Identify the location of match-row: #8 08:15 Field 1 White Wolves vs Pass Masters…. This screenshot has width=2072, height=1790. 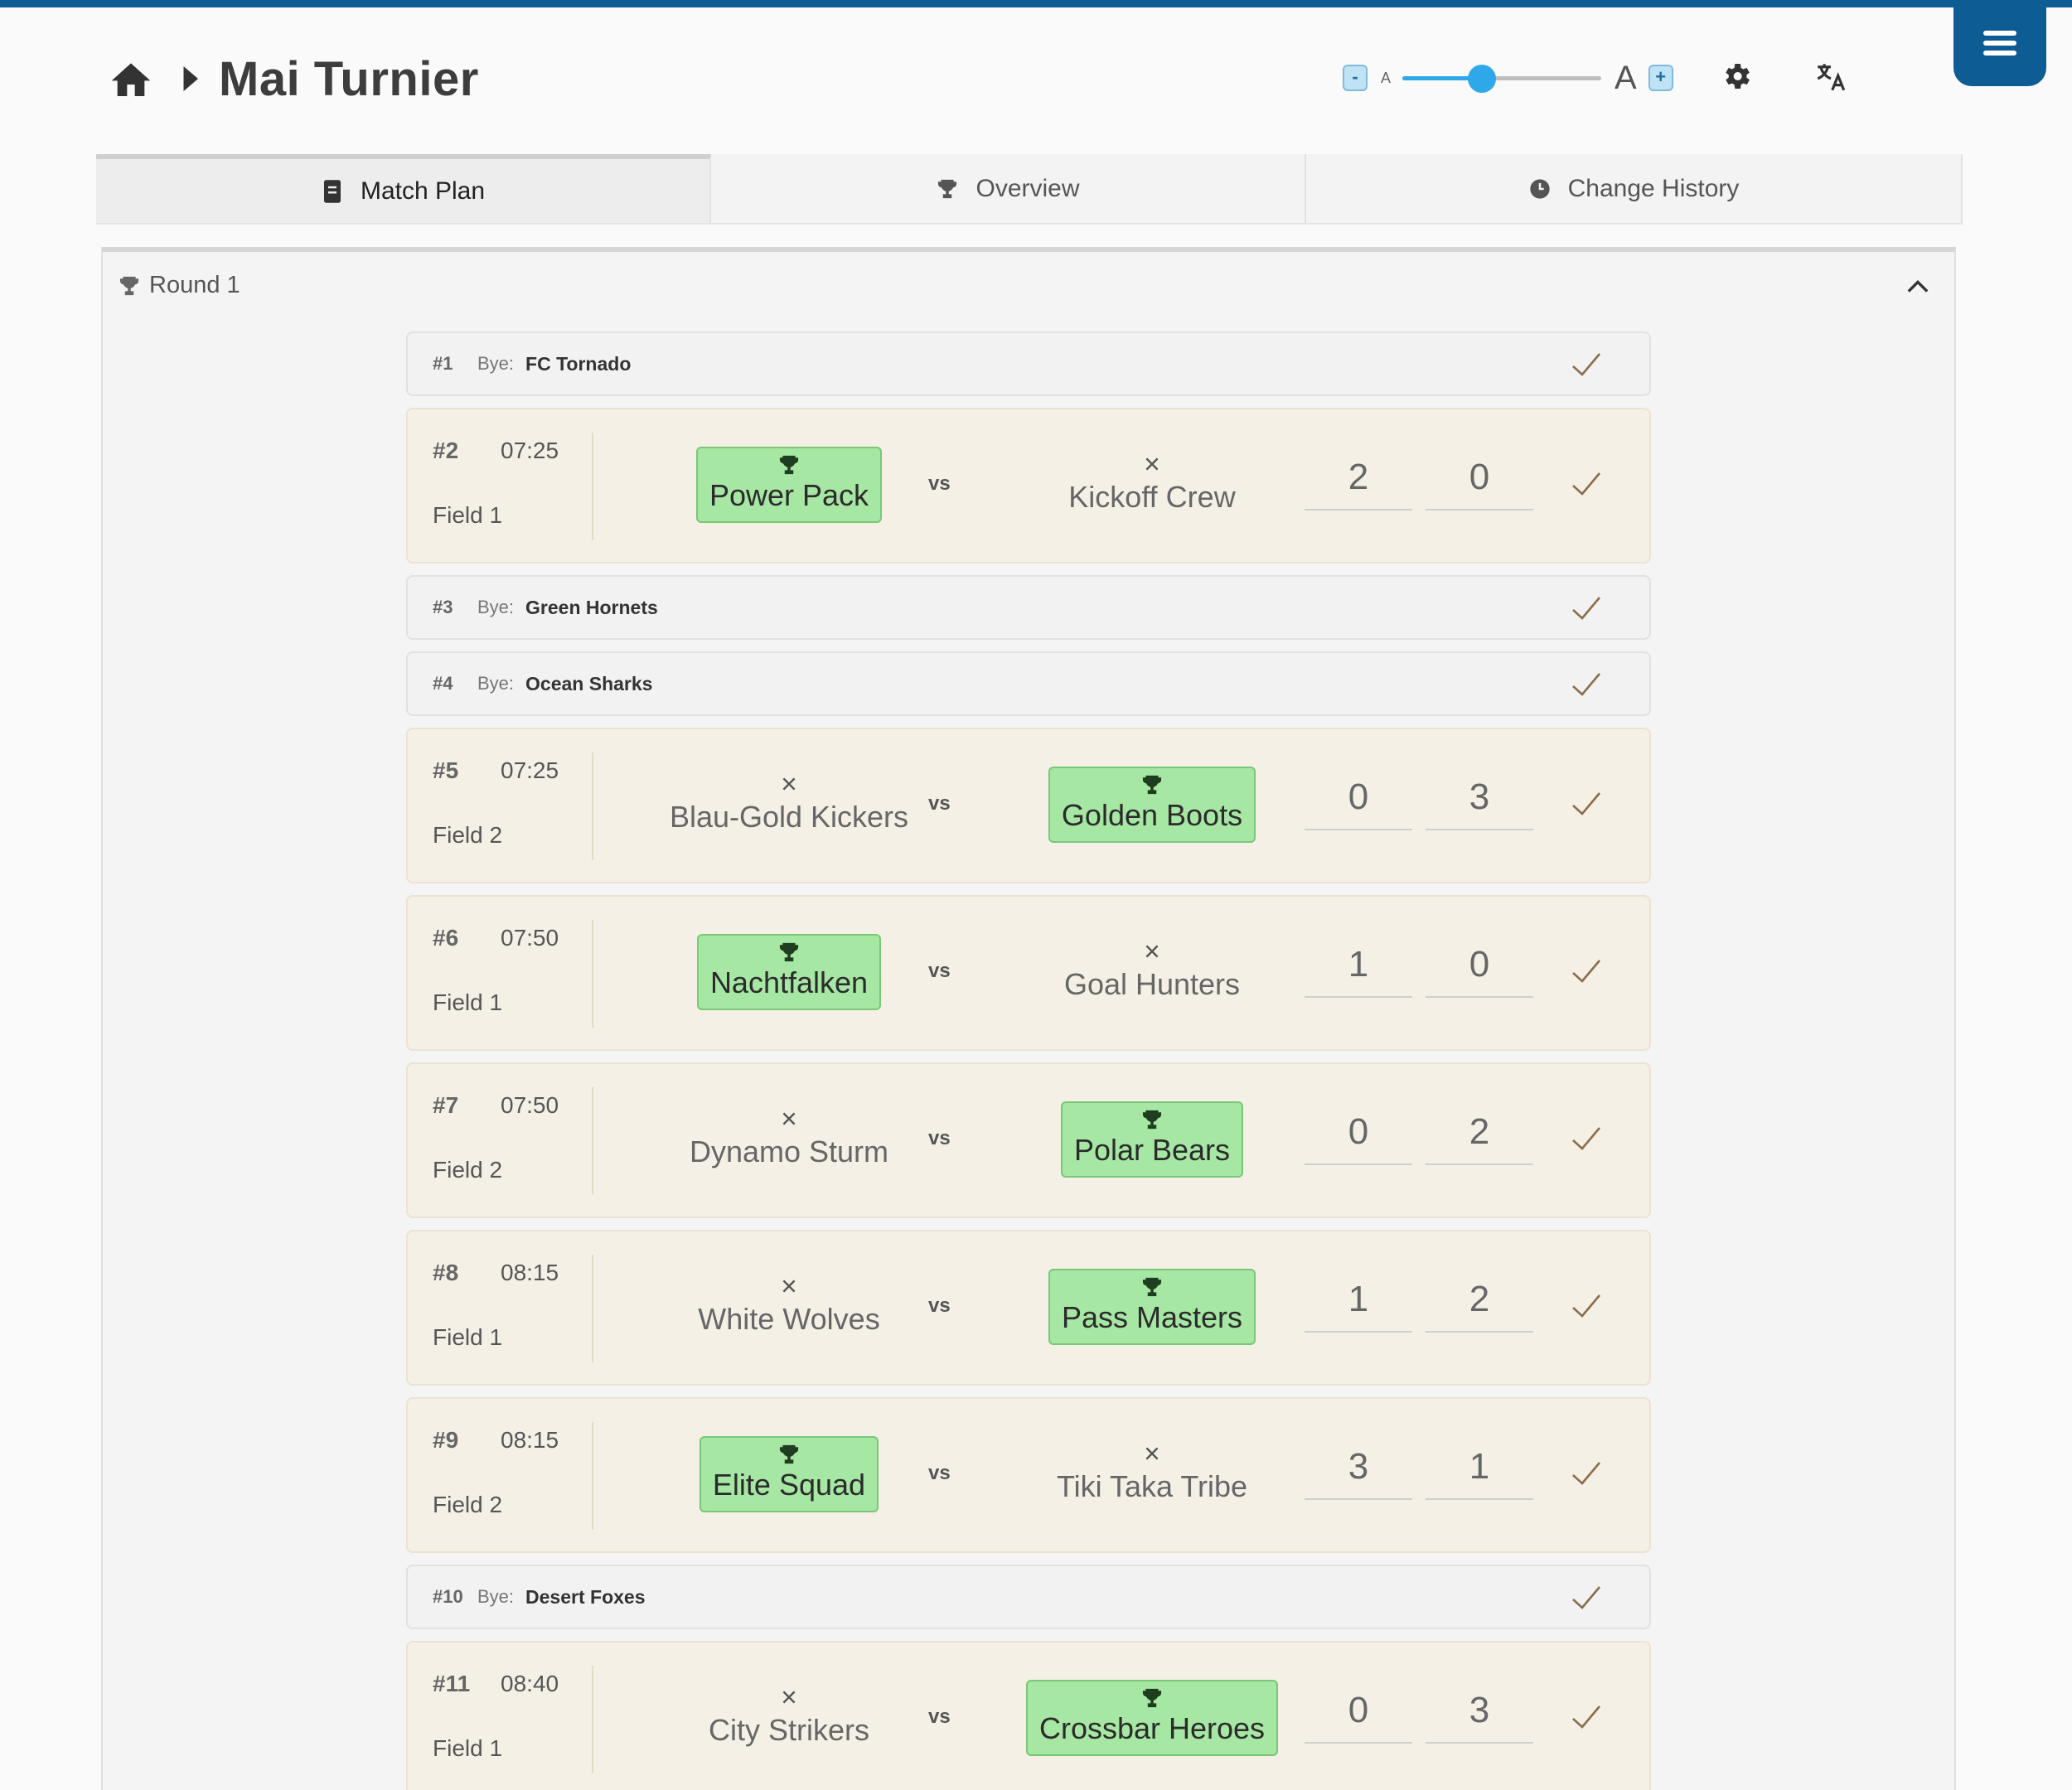
(1028, 1308).